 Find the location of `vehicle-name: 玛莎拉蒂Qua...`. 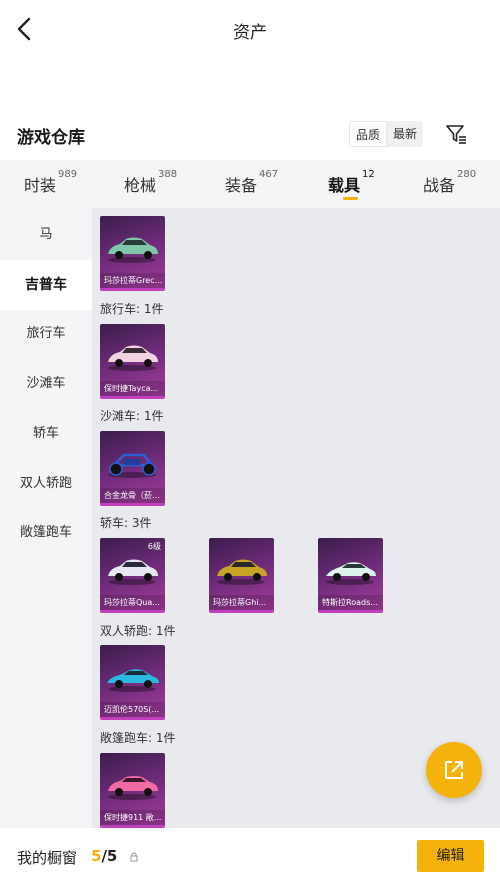

vehicle-name: 玛莎拉蒂Qua... is located at coordinates (132, 602).